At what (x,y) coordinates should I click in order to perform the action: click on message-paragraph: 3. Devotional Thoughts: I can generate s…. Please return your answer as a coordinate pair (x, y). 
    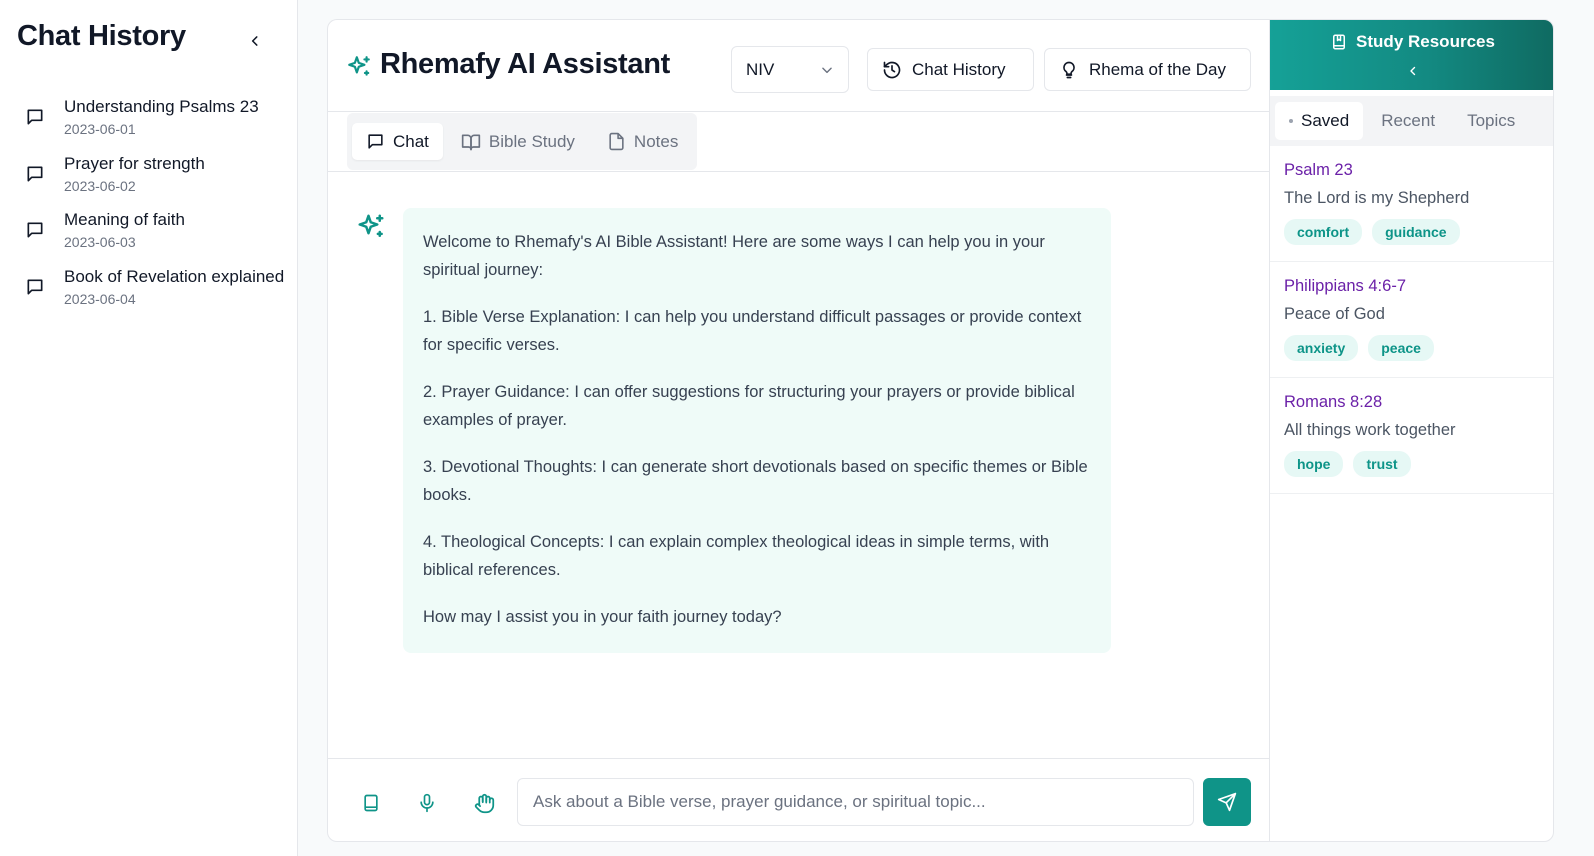
    Looking at the image, I should click on (755, 481).